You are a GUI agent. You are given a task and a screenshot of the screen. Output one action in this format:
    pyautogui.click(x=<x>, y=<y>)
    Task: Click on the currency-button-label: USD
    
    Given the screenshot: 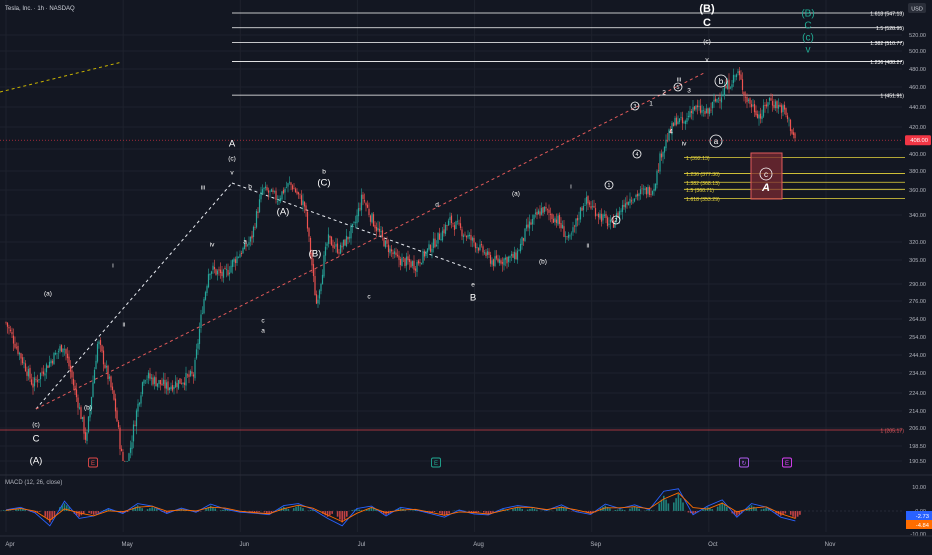 What is the action you would take?
    pyautogui.click(x=917, y=10)
    